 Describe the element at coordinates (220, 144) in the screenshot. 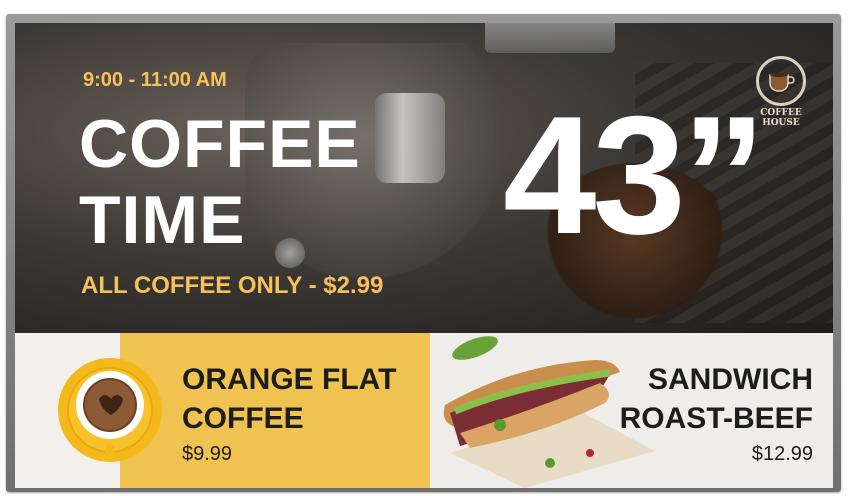

I see `headline-line1: COFFEE` at that location.